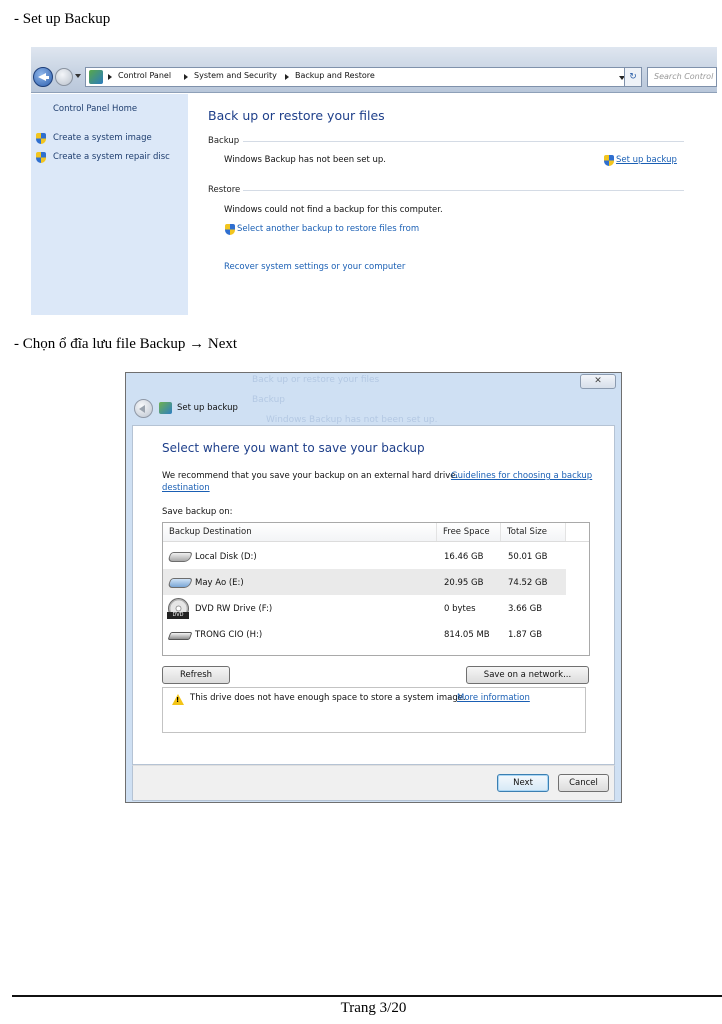 The height and width of the screenshot is (1024, 722). I want to click on background-ghost-text: Back up or restore your files, so click(316, 380).